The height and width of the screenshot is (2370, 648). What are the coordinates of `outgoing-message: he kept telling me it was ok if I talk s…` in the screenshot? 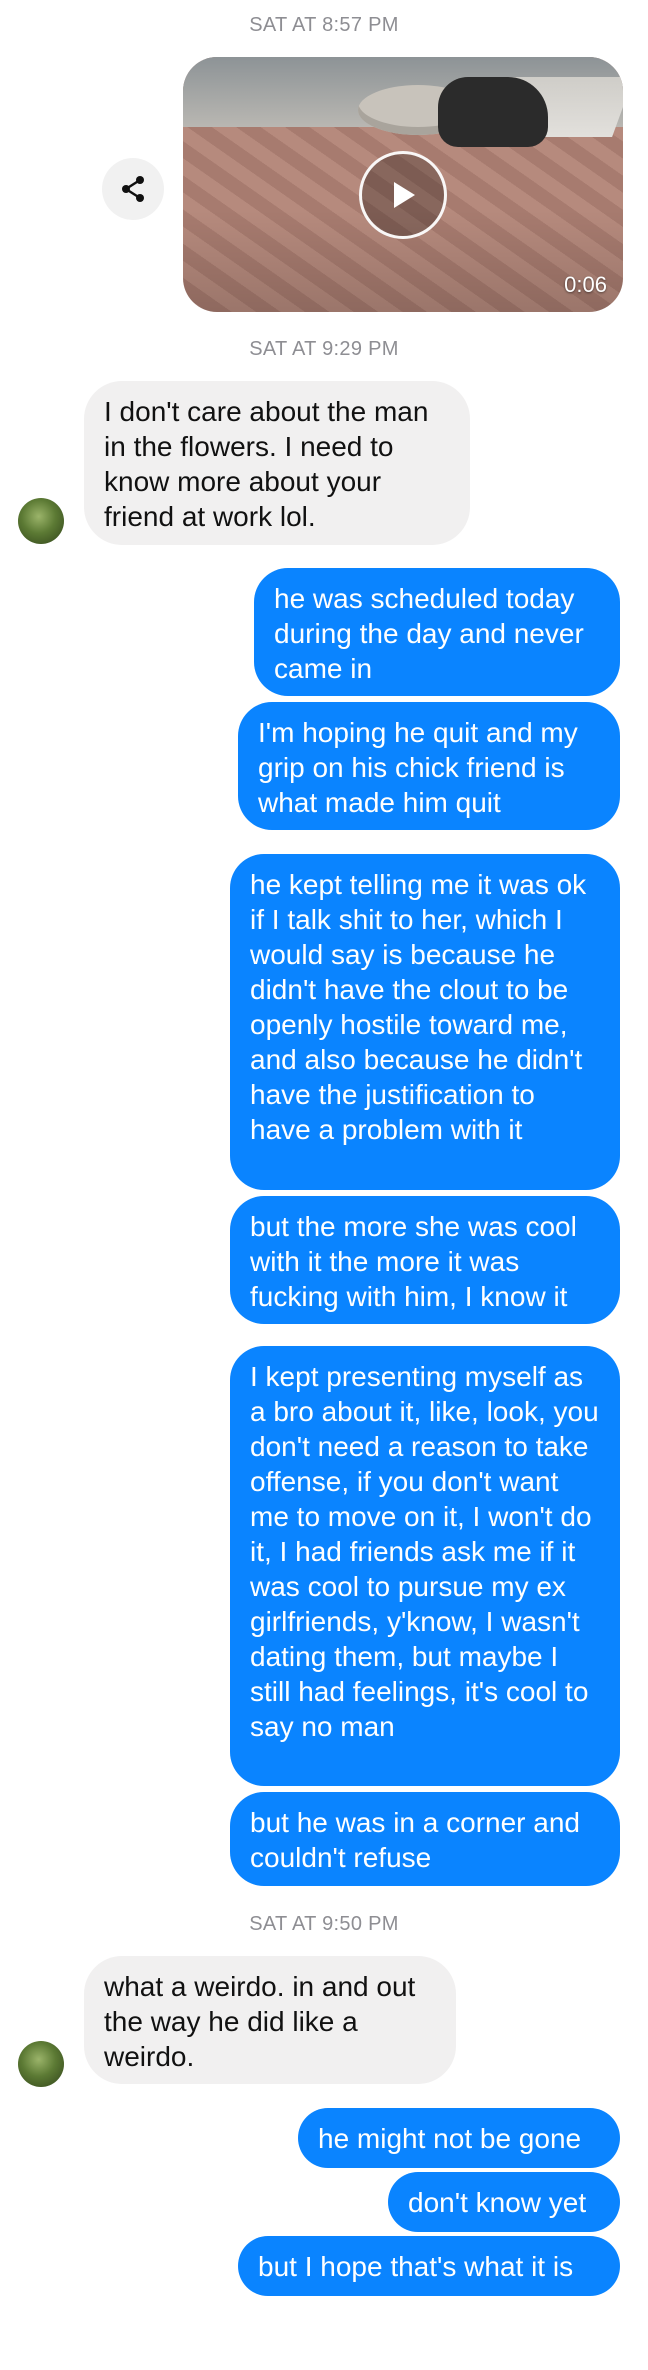 It's located at (425, 1022).